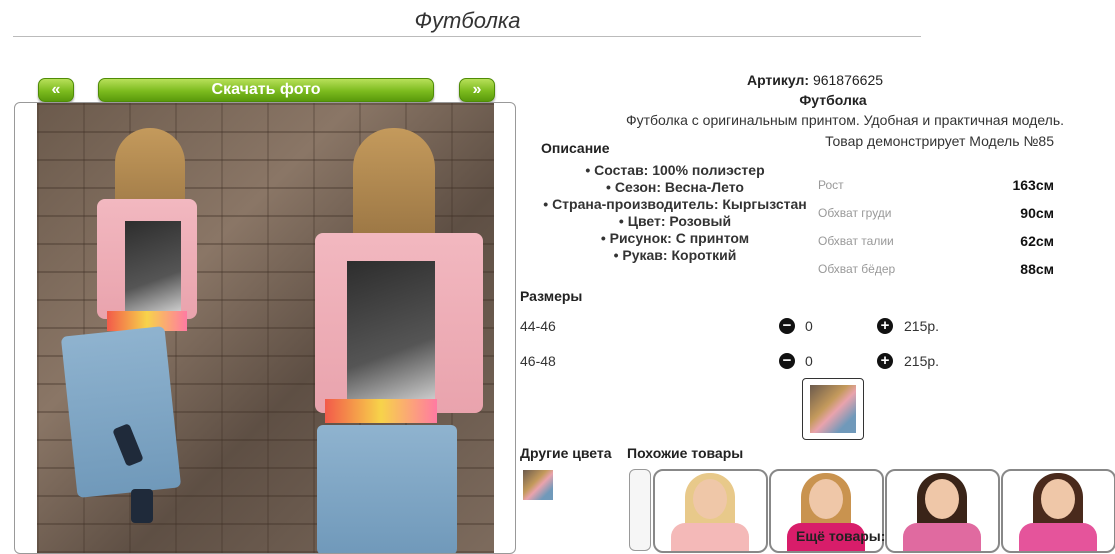 This screenshot has height=554, width=1115. I want to click on product-name: Футболка, so click(833, 100).